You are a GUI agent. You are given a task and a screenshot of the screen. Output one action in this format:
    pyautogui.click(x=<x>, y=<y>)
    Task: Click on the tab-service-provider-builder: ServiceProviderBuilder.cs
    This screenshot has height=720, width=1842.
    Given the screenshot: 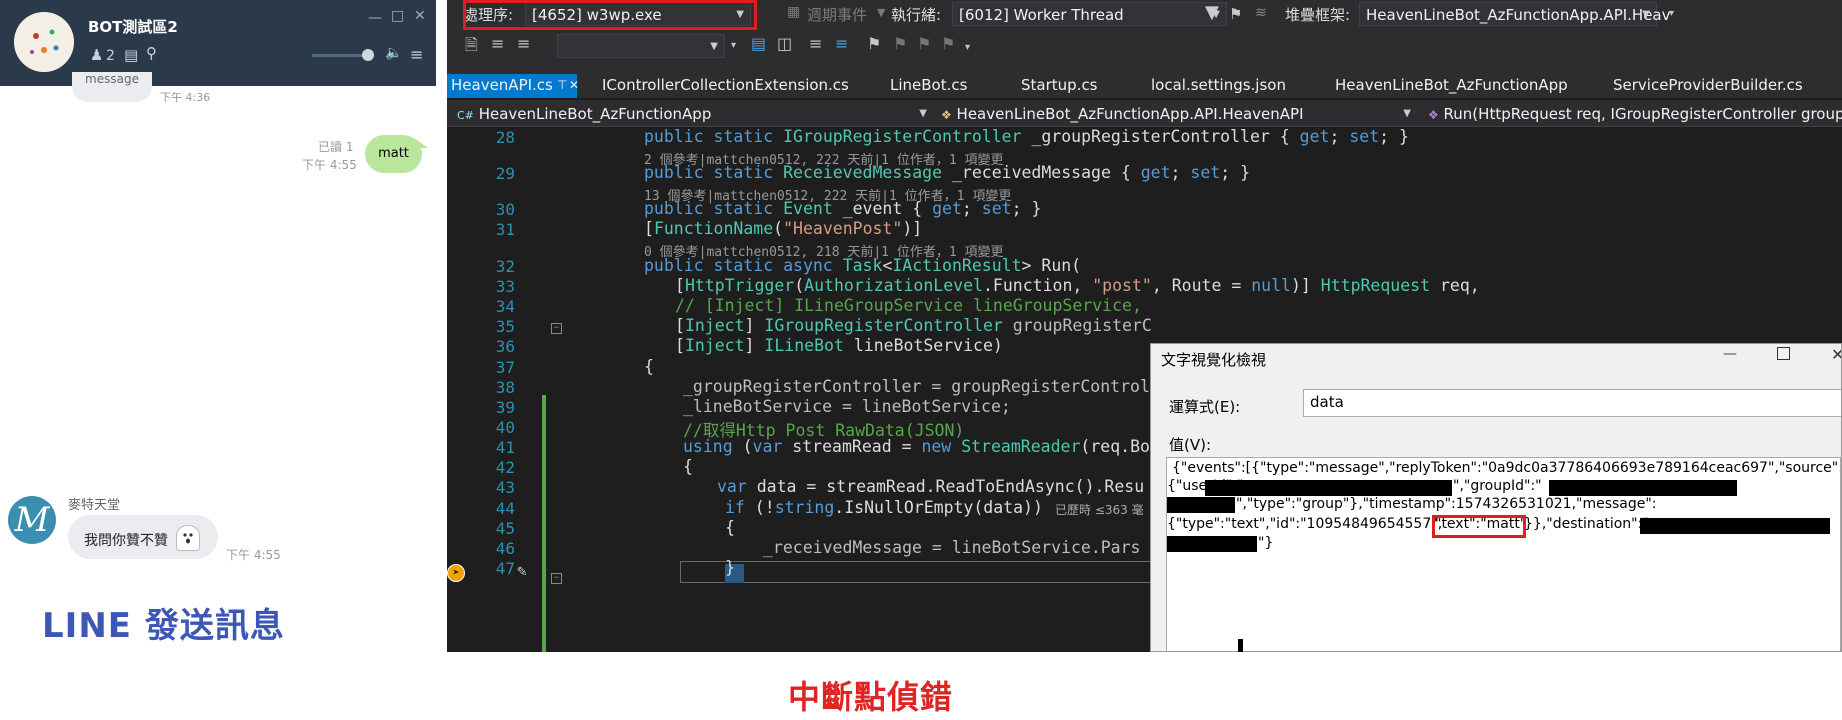 What is the action you would take?
    pyautogui.click(x=1708, y=85)
    